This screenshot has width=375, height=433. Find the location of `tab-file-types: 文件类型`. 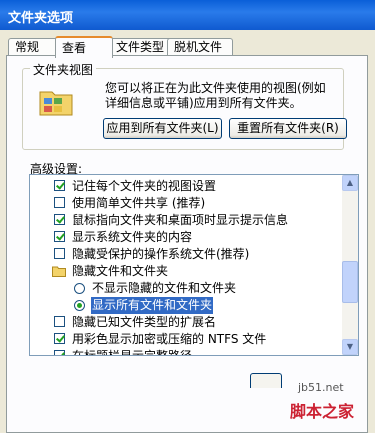

tab-file-types: 文件类型 is located at coordinates (142, 47).